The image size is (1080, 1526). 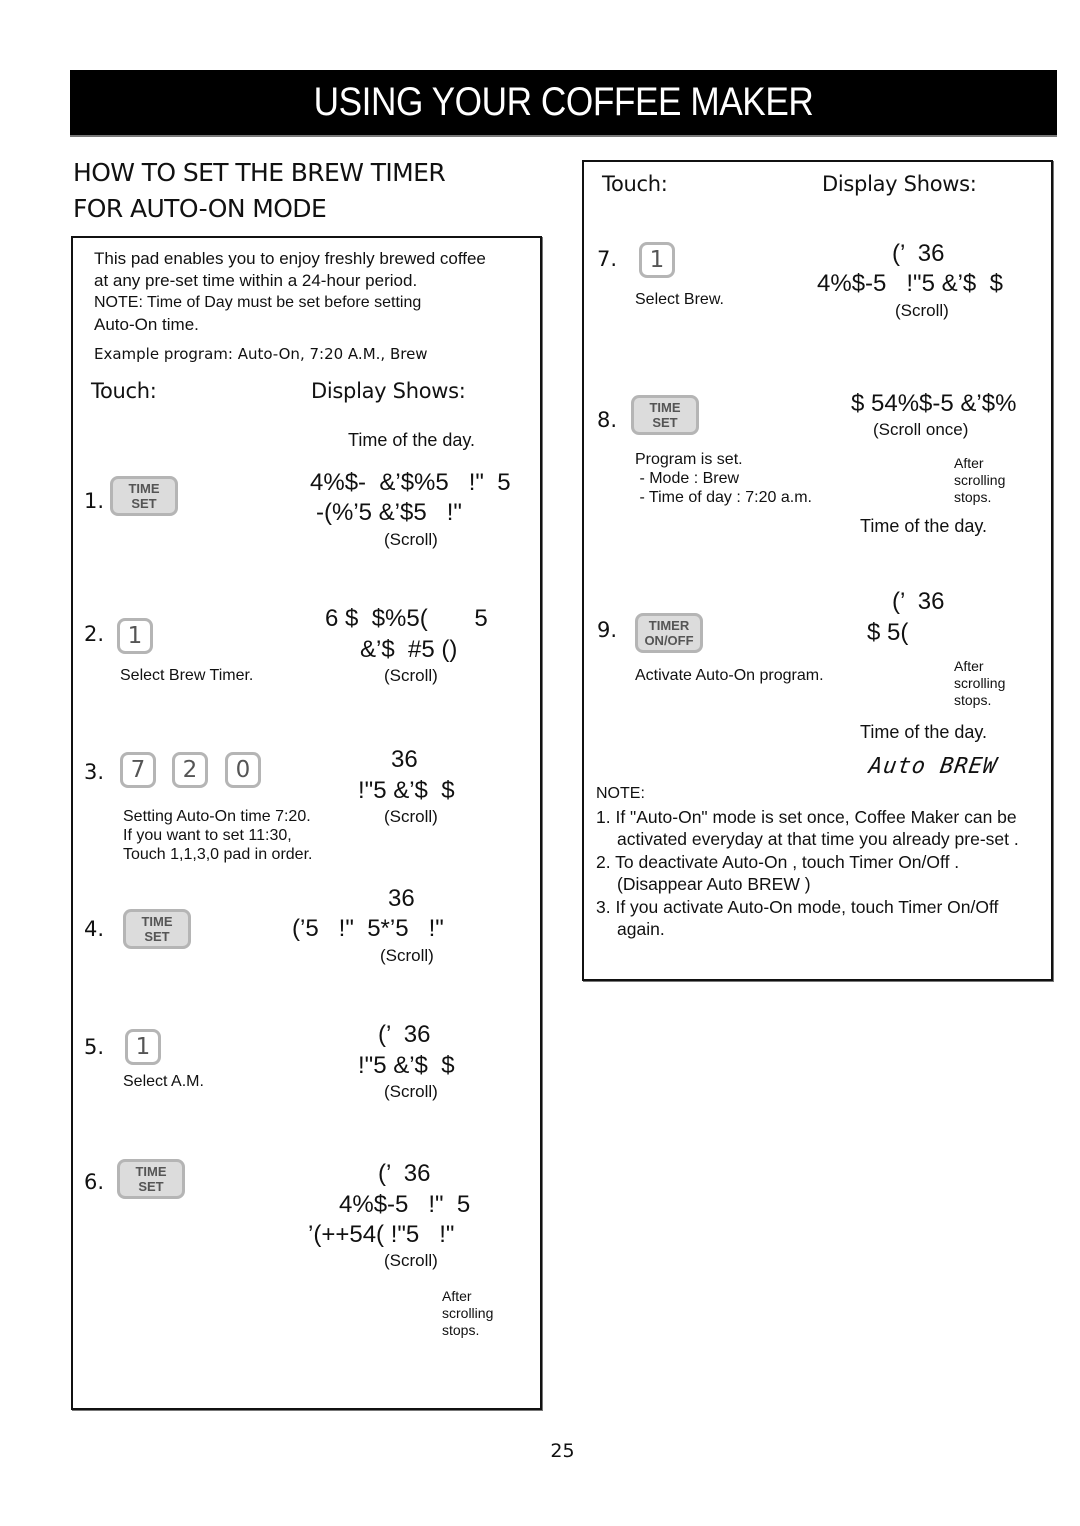 I want to click on notes-heading: NOTE:, so click(x=620, y=793).